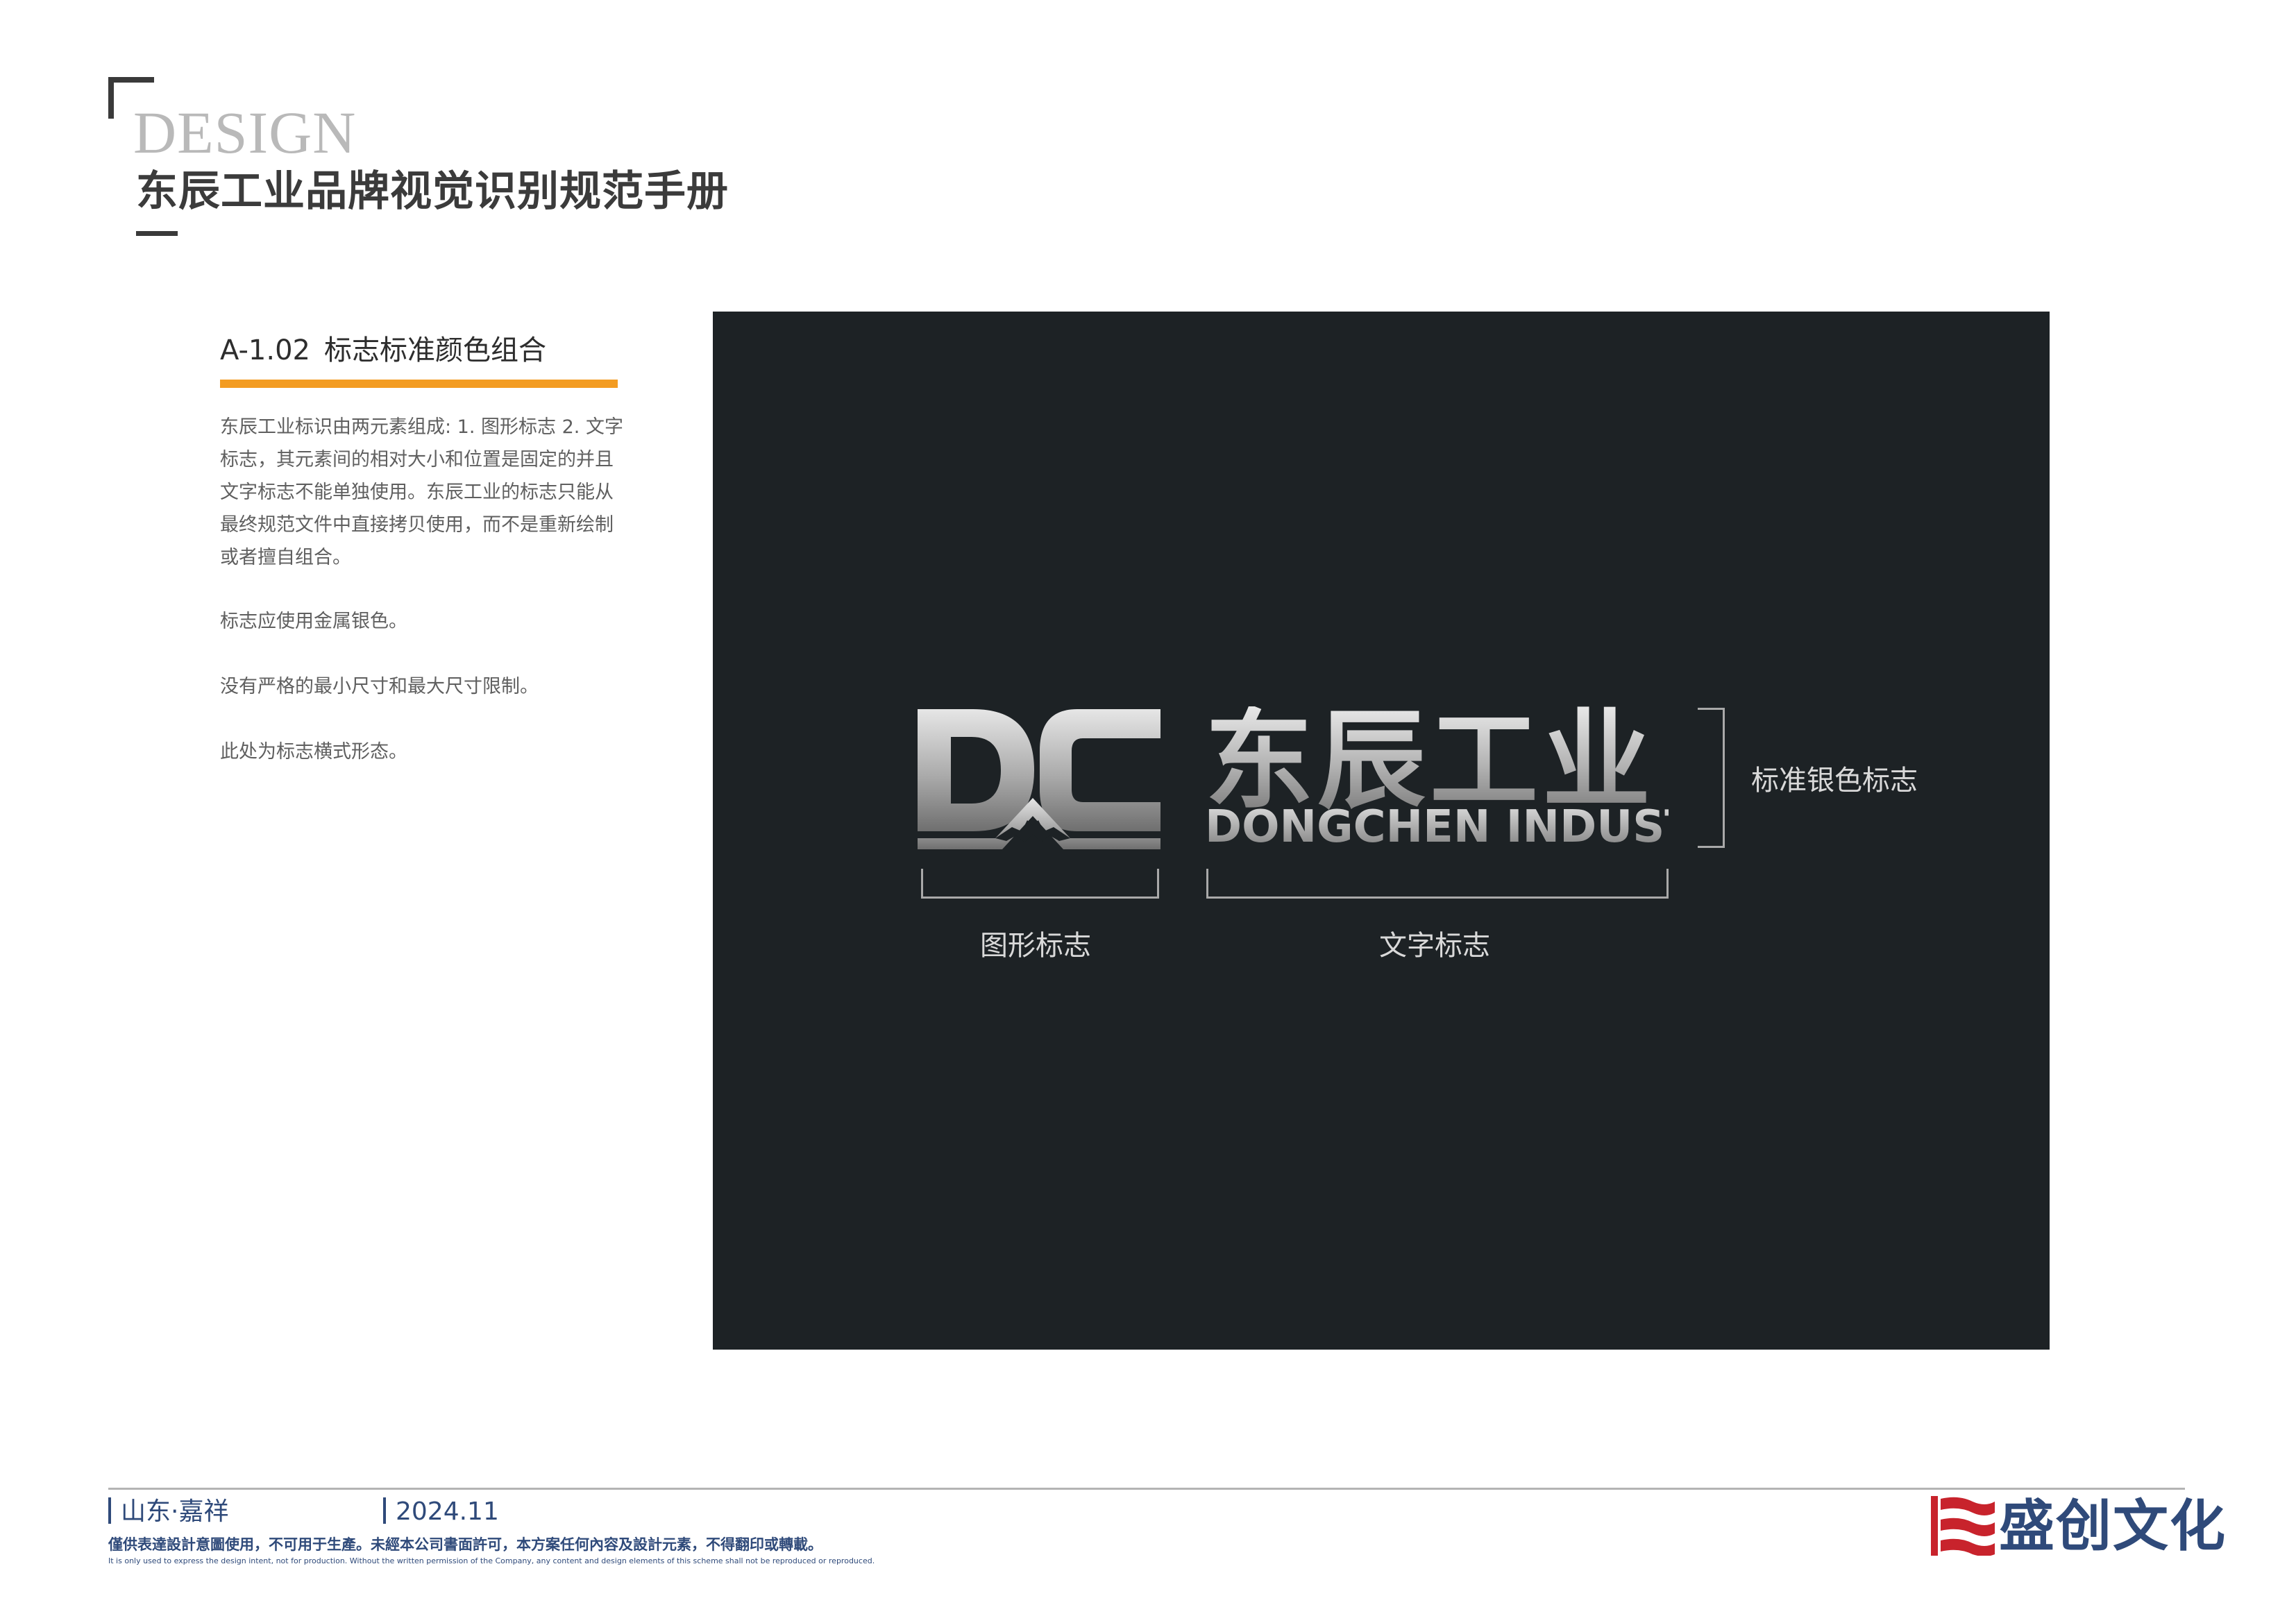 Image resolution: width=2296 pixels, height=1623 pixels. I want to click on label-graphic-logo: 图形标志, so click(1035, 946).